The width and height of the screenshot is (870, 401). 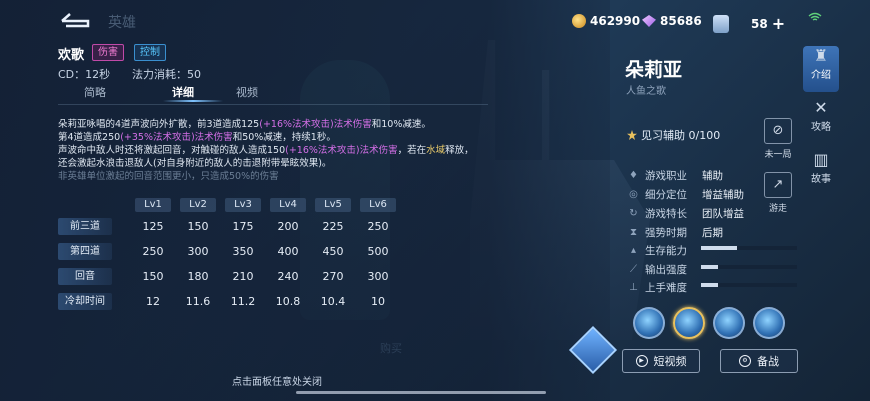 What do you see at coordinates (654, 70) in the screenshot?
I see `hero-name: 朵莉亚` at bounding box center [654, 70].